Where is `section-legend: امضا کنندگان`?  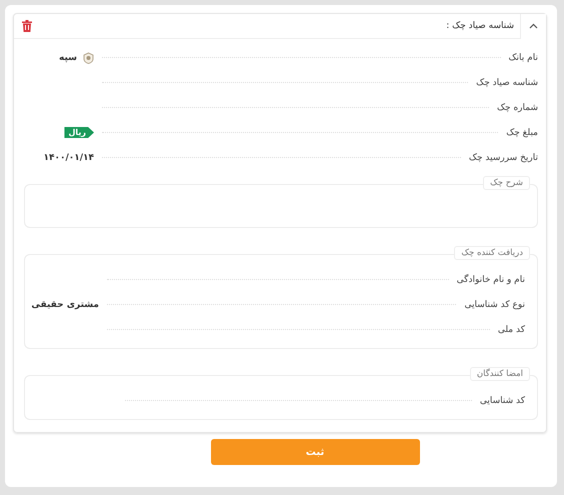 section-legend: امضا کنندگان is located at coordinates (500, 374).